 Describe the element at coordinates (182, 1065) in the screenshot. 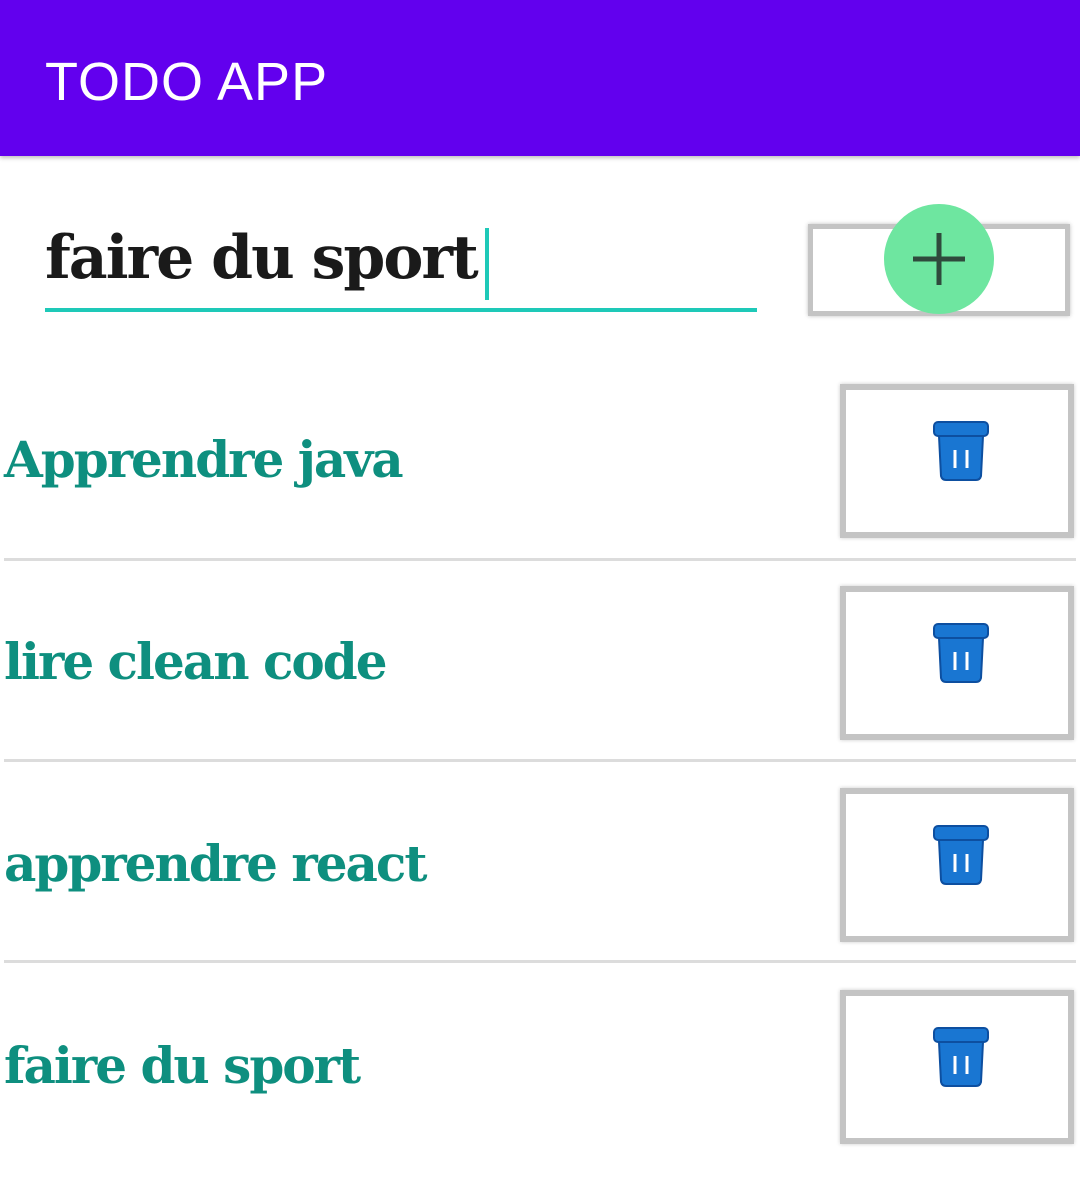

I see `task-label: faire du sport` at that location.